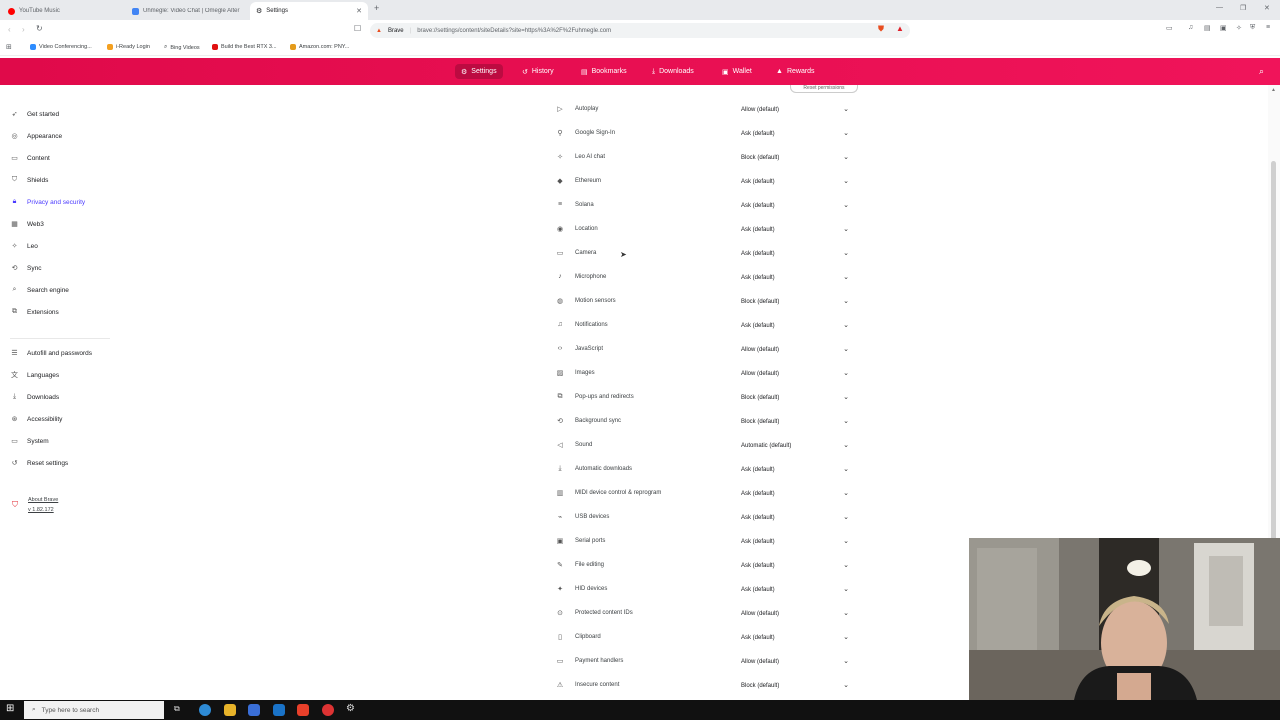 This screenshot has width=1280, height=720. Describe the element at coordinates (65, 224) in the screenshot. I see `sidebar-item-web3: ▦ Web3` at that location.